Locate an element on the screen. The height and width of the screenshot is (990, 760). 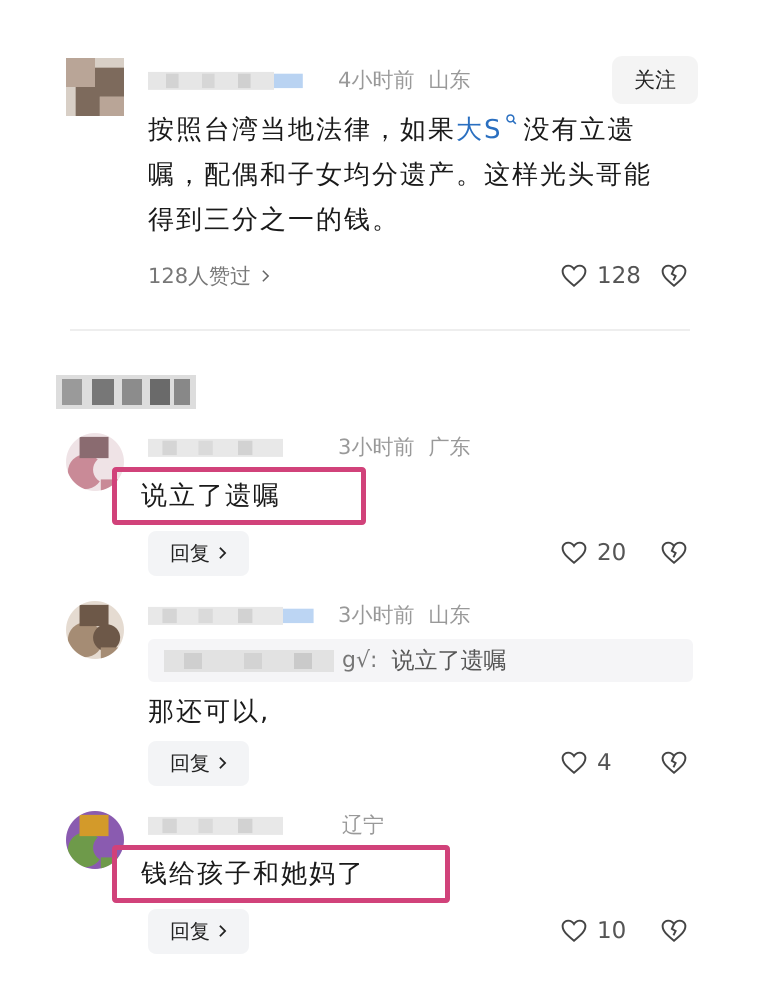
comment-text: 钱给孩子和她妈了 is located at coordinates (281, 874).